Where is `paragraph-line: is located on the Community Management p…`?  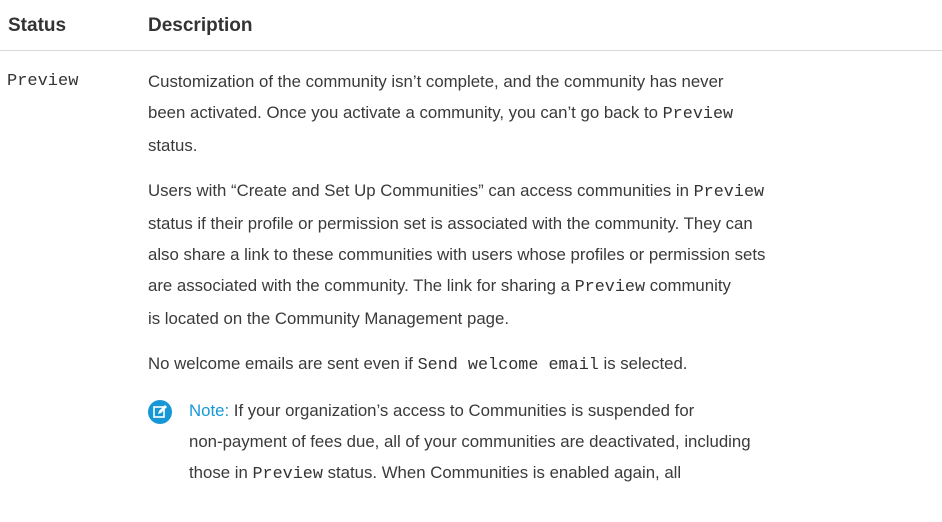 paragraph-line: is located on the Community Management p… is located at coordinates (329, 318).